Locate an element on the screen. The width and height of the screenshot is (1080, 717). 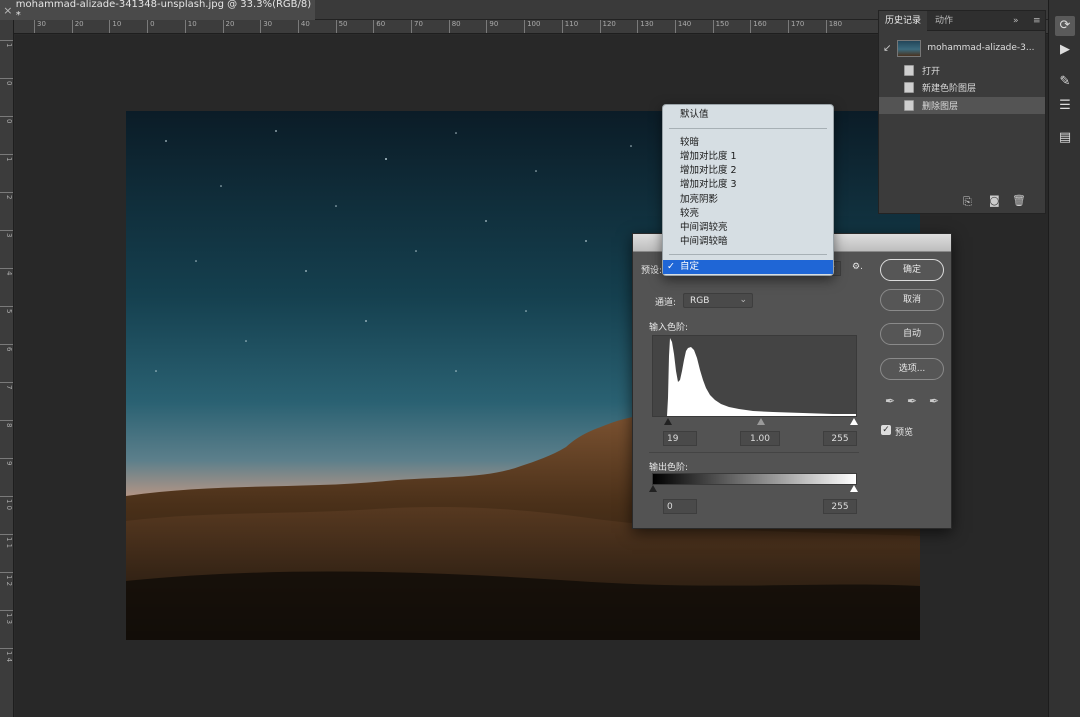
checkmark-icon: ✓ is located at coordinates (671, 266).